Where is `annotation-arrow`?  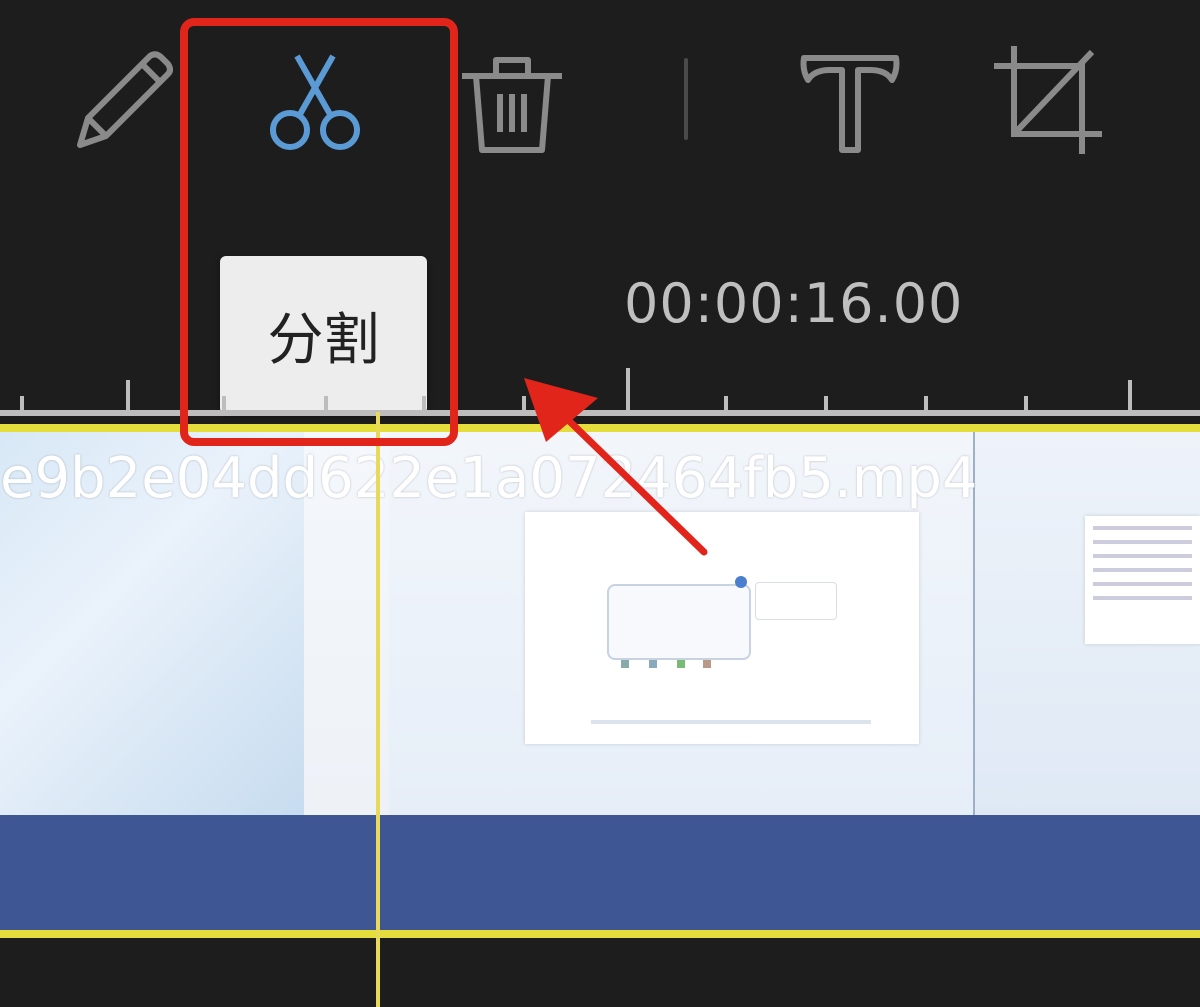
annotation-arrow is located at coordinates (616, 467).